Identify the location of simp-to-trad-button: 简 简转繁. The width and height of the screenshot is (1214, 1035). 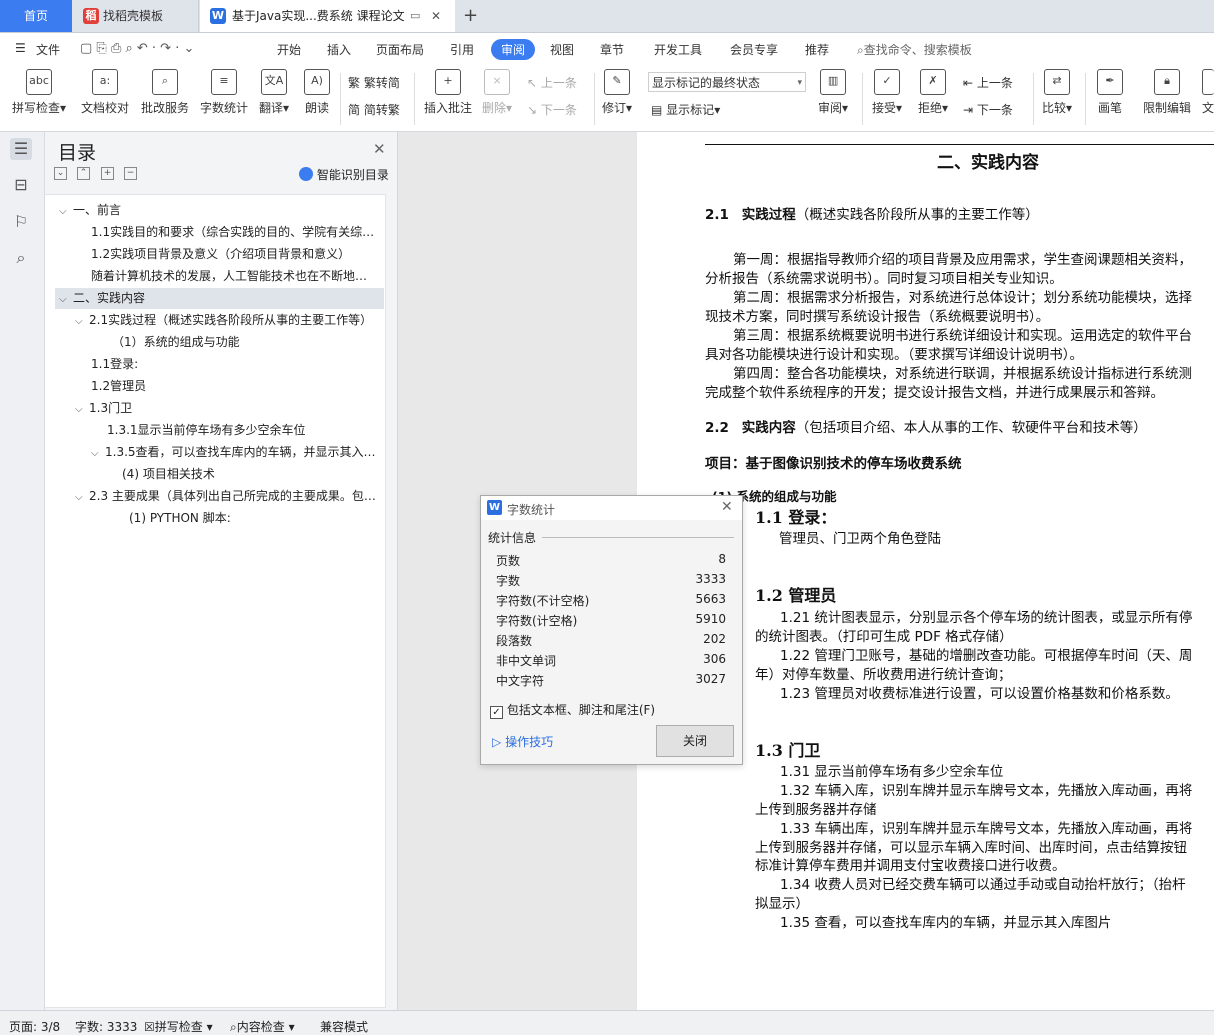
(374, 109).